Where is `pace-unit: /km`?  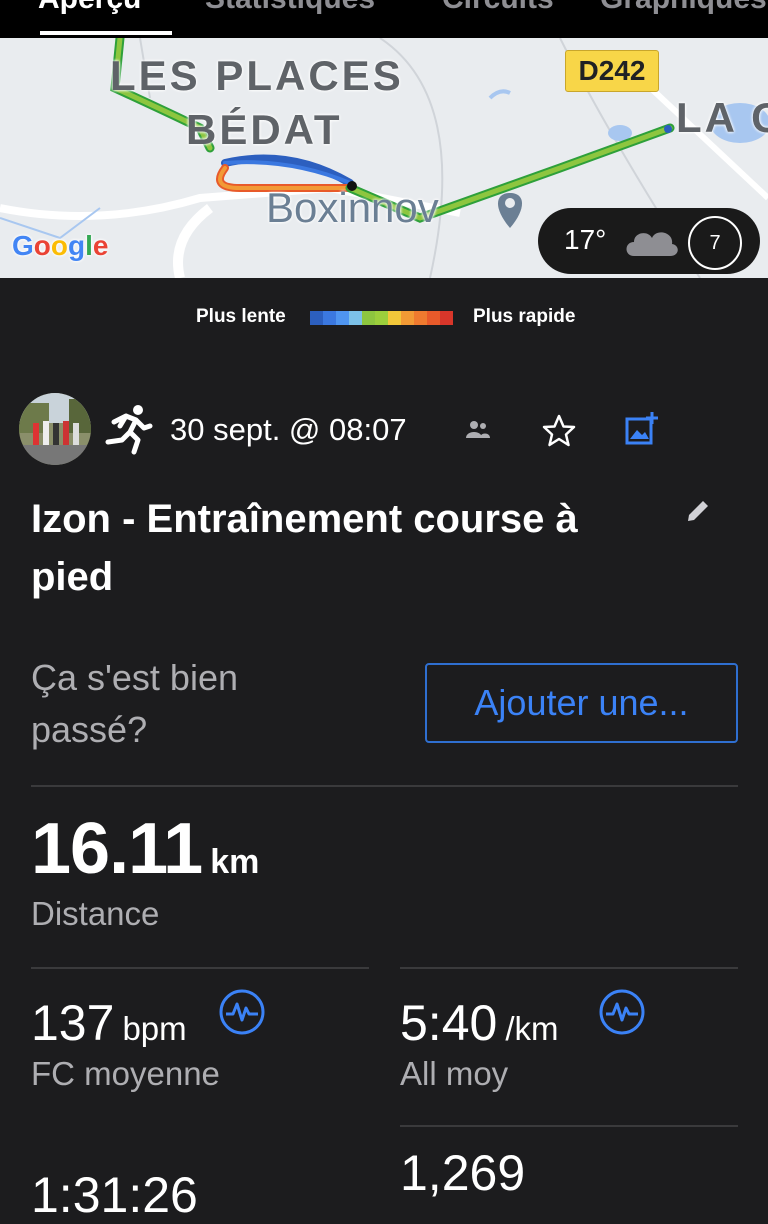
pace-unit: /km is located at coordinates (532, 1028).